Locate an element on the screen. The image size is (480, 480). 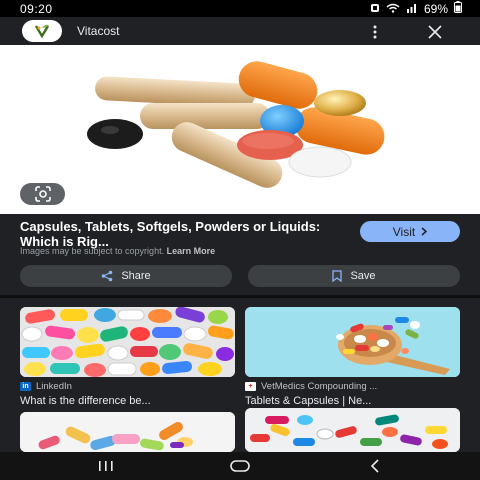
blister-pills-image is located at coordinates (352, 430).